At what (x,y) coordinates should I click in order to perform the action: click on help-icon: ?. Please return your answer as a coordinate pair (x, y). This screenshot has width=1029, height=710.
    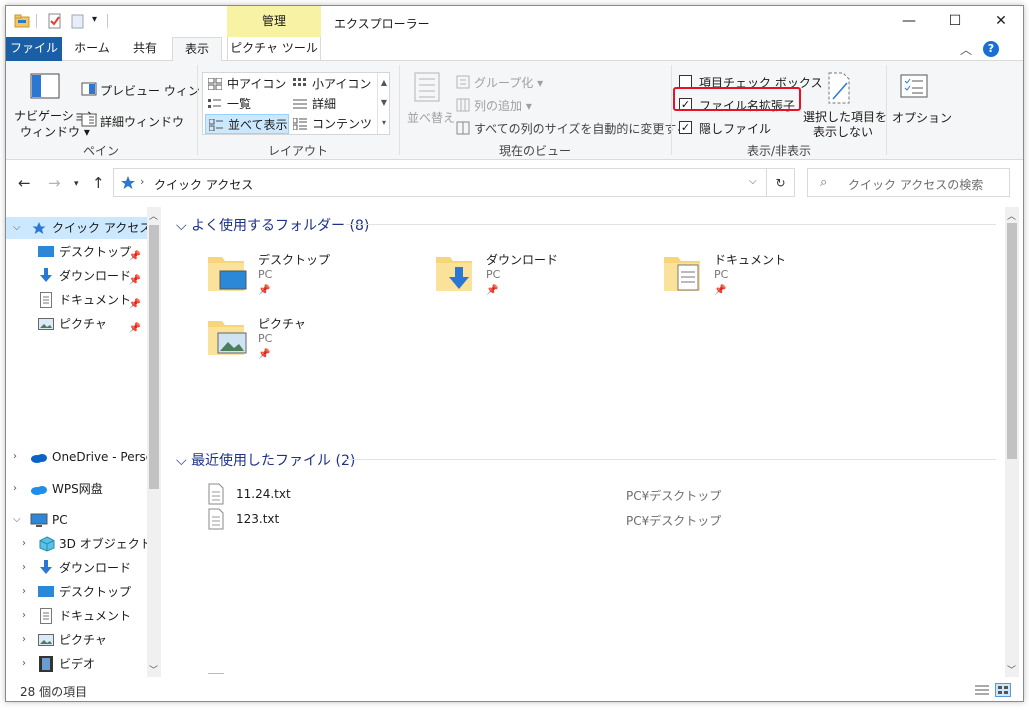
    Looking at the image, I should click on (991, 49).